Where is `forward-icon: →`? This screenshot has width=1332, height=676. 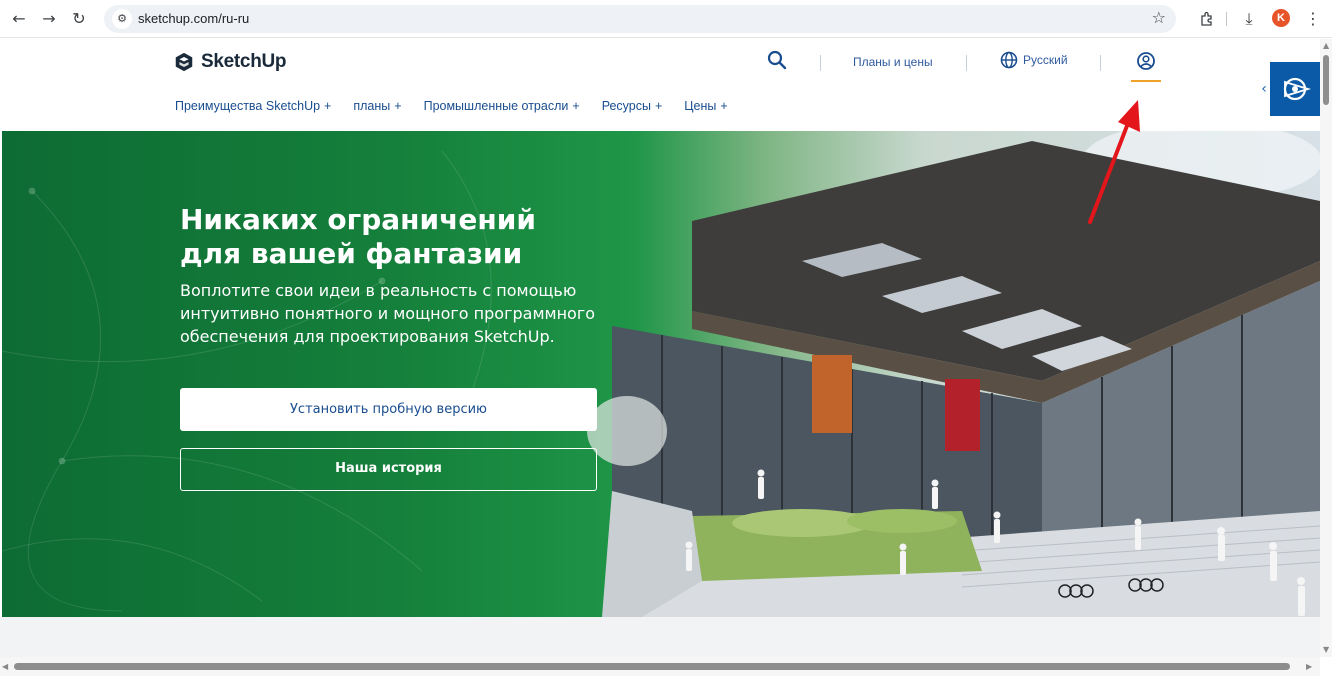
forward-icon: → is located at coordinates (49, 19).